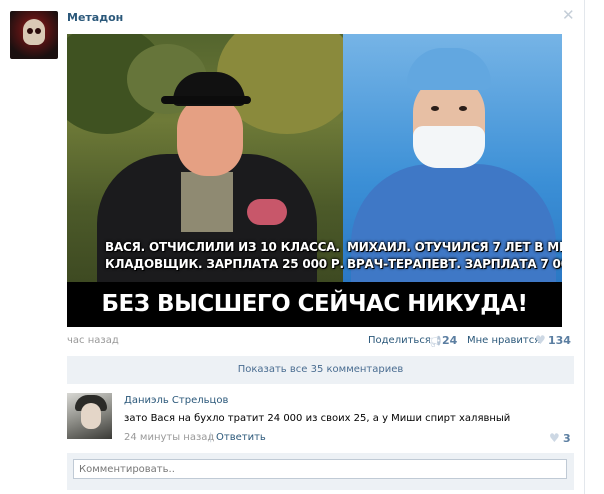 The height and width of the screenshot is (494, 604). I want to click on reply-button: Ответить, so click(241, 437).